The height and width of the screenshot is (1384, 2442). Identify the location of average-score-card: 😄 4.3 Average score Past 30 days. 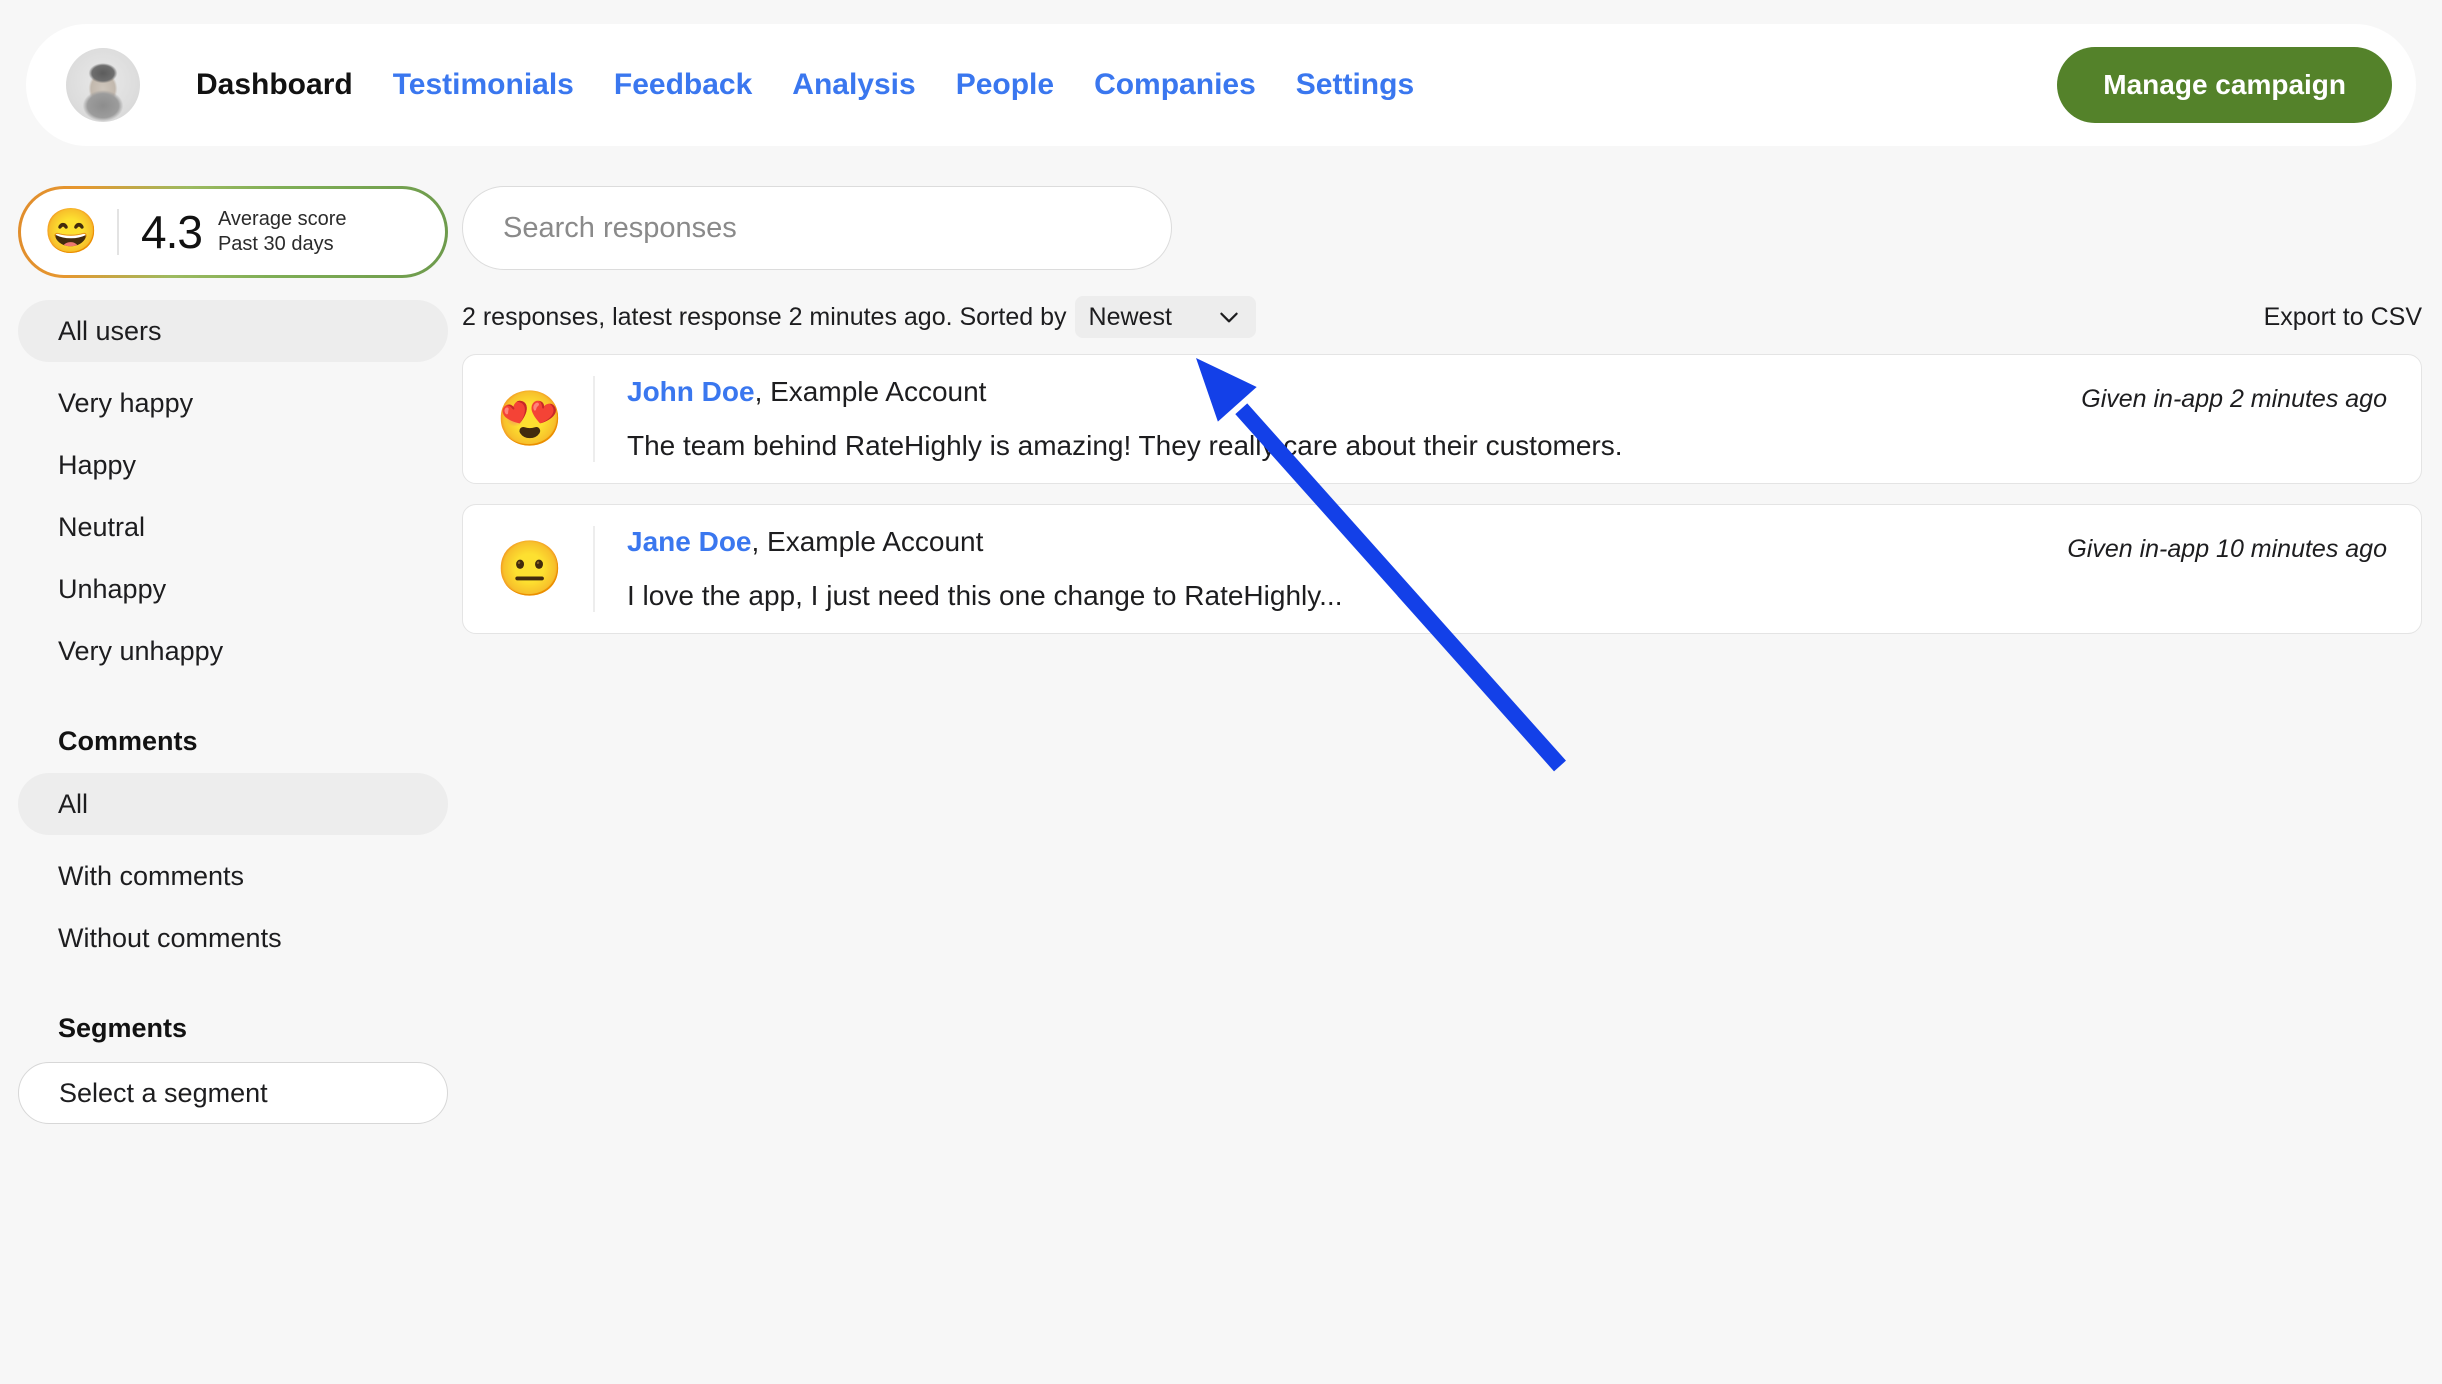
(233, 232).